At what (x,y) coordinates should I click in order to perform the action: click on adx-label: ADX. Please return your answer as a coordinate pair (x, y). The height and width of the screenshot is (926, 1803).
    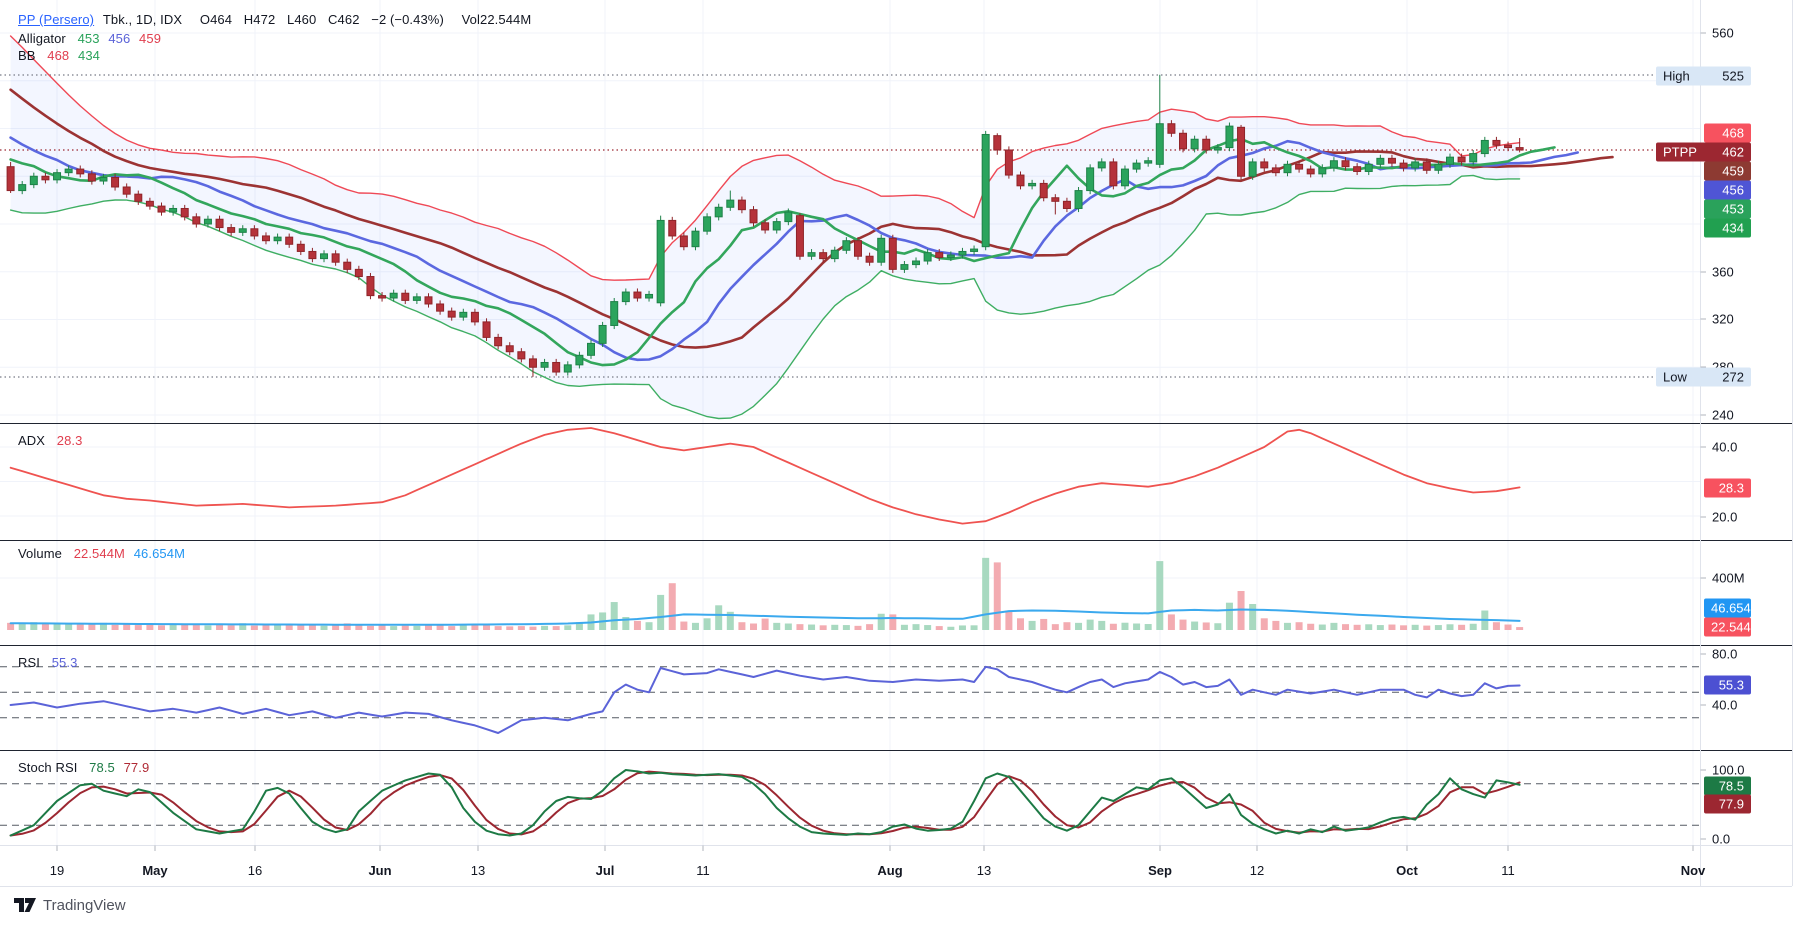
    Looking at the image, I should click on (32, 440).